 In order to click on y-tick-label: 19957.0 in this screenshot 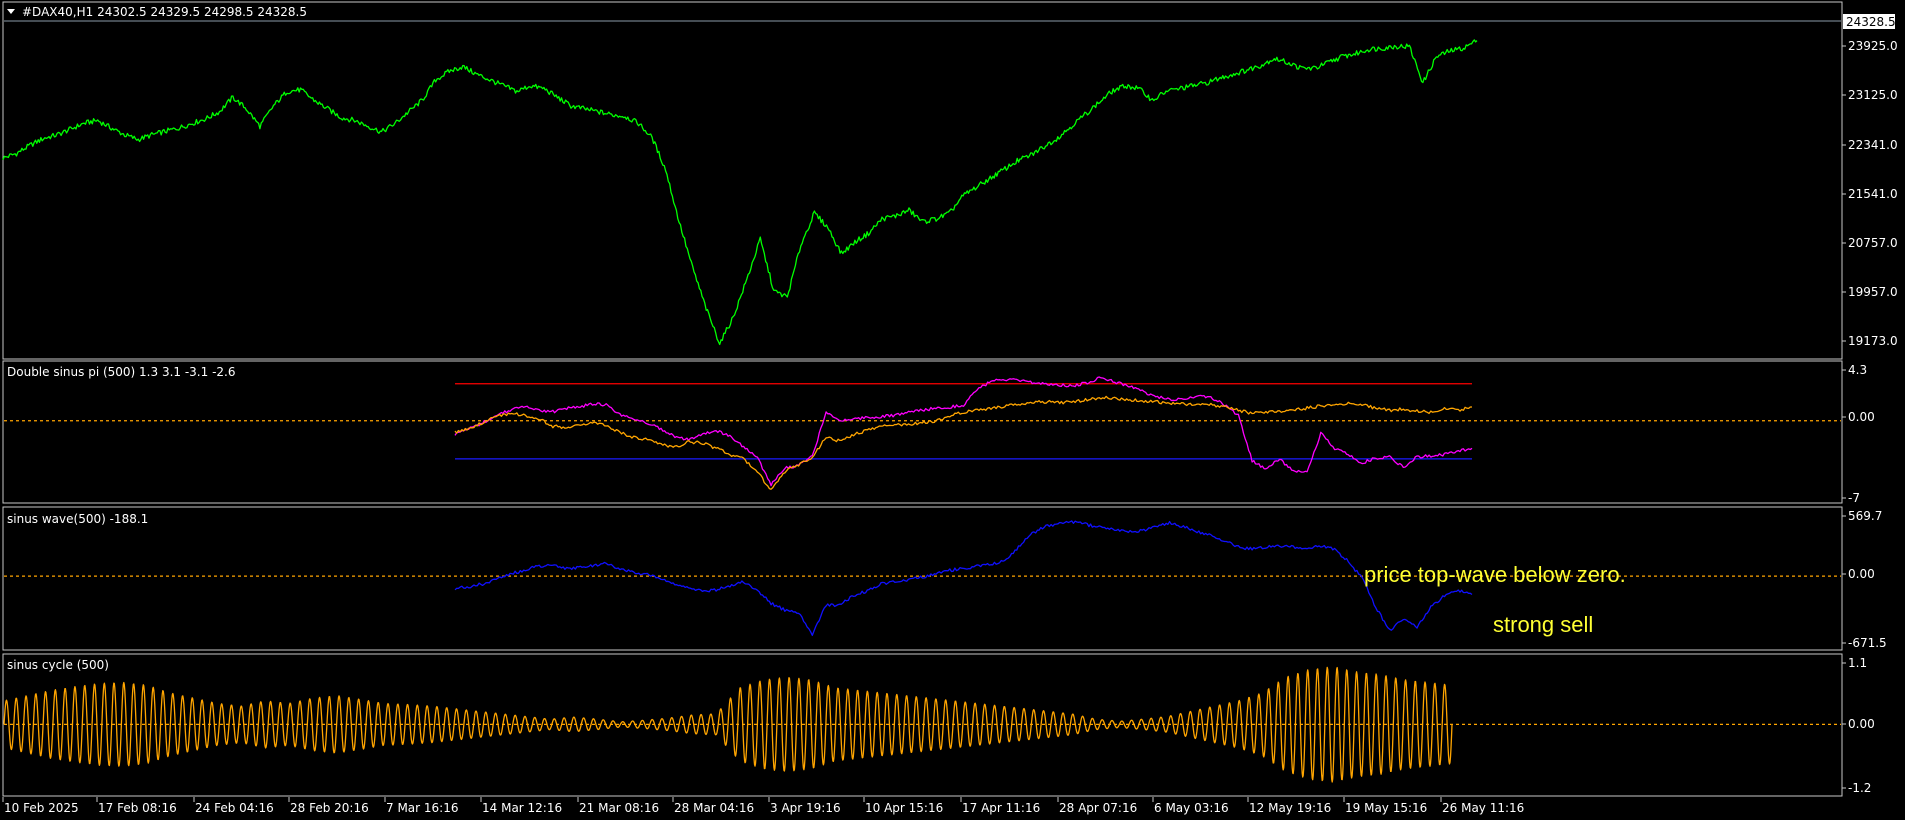, I will do `click(1873, 292)`.